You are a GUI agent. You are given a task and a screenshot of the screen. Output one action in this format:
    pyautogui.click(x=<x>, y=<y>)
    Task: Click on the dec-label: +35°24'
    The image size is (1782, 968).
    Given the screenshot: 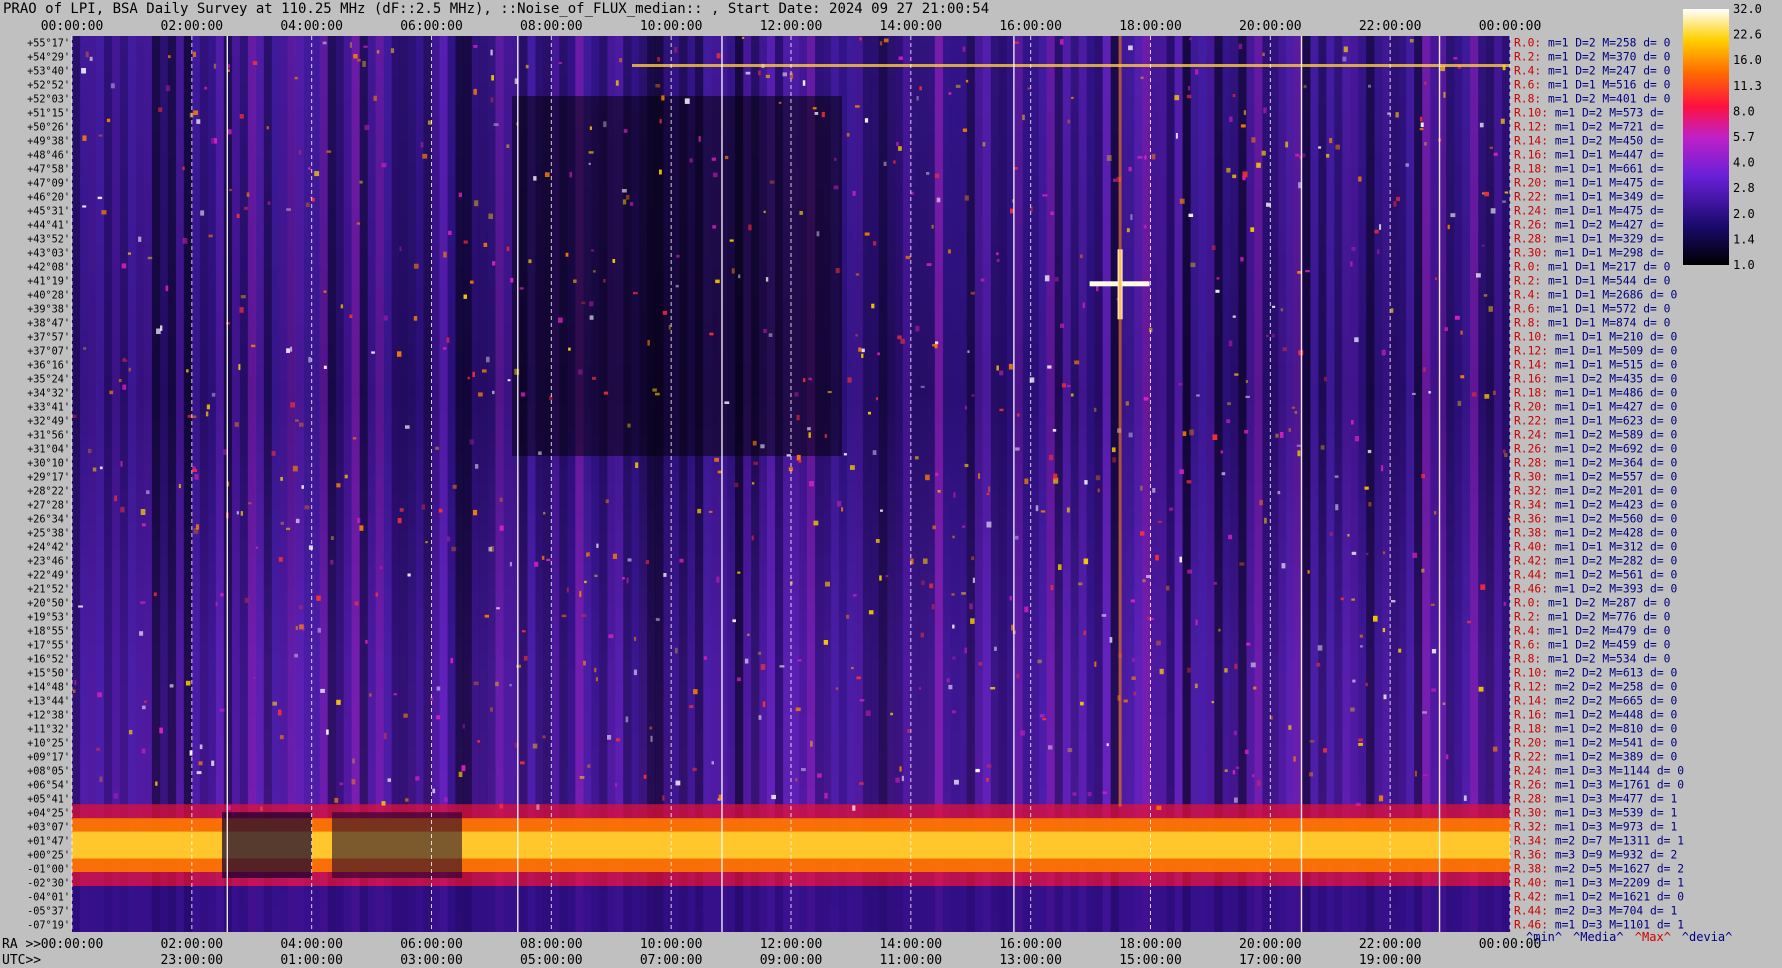 What is the action you would take?
    pyautogui.click(x=48, y=380)
    